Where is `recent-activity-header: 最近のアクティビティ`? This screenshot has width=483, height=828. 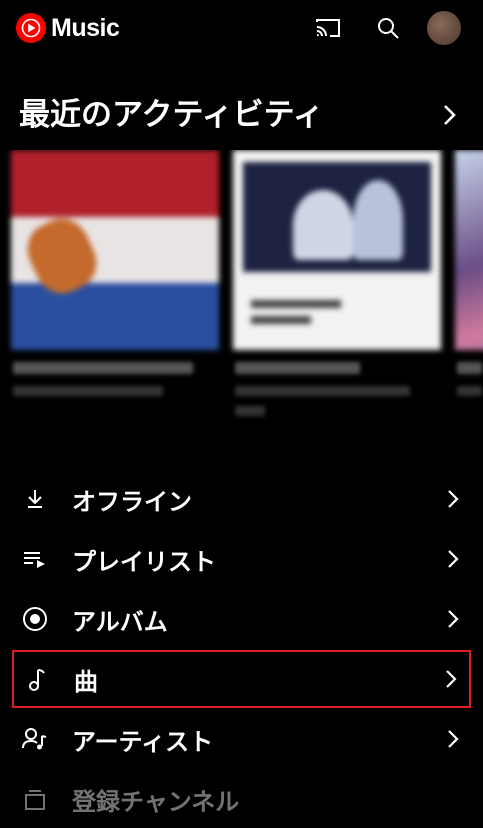 recent-activity-header: 最近のアクティビティ is located at coordinates (244, 115).